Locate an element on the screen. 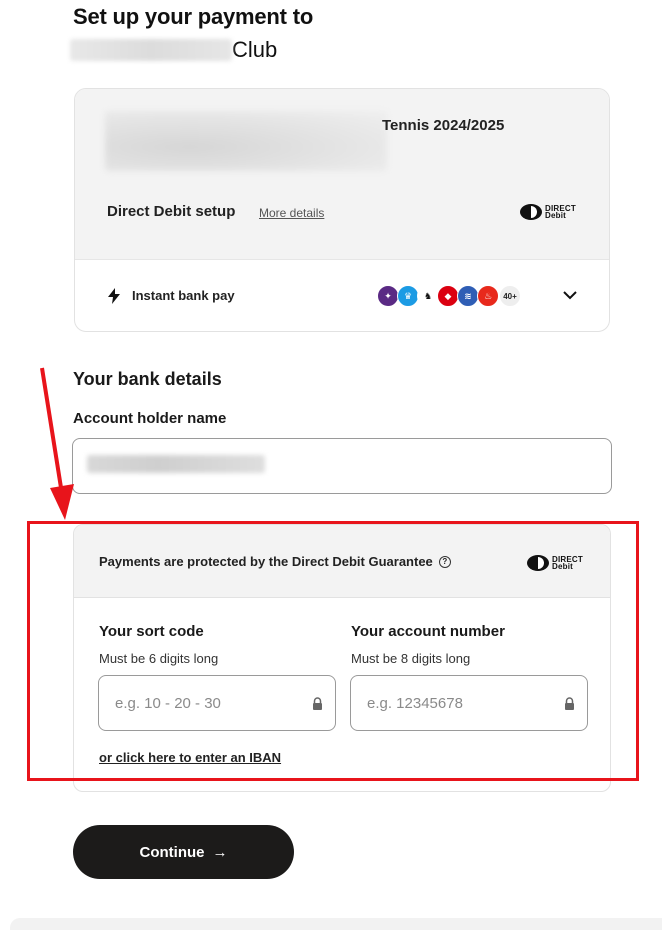  bank-logos: ✦ ♛ ♞ ◆ ≋ ♨ 40+ is located at coordinates (449, 296).